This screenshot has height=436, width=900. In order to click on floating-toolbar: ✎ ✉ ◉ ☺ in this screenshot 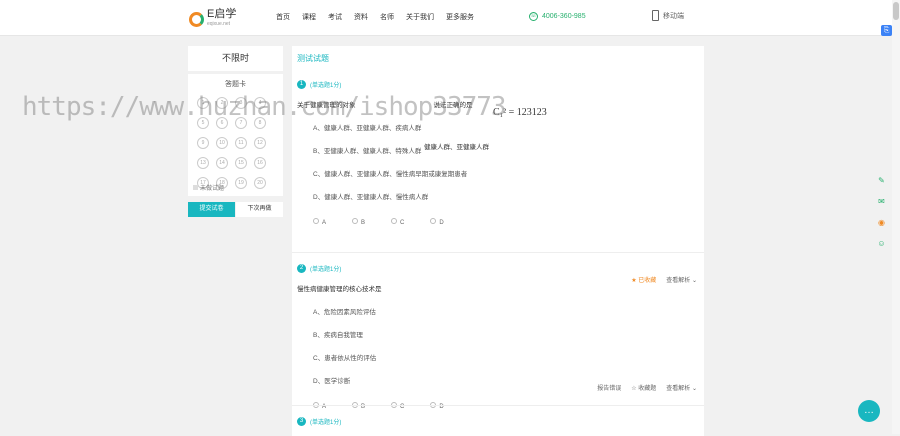, I will do `click(882, 212)`.